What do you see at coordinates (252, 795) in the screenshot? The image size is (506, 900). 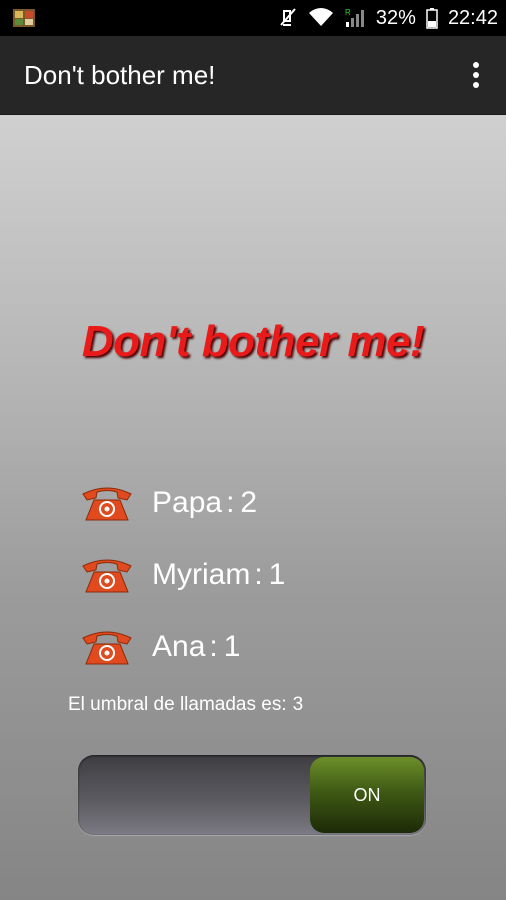 I see `service-toggle: ON` at bounding box center [252, 795].